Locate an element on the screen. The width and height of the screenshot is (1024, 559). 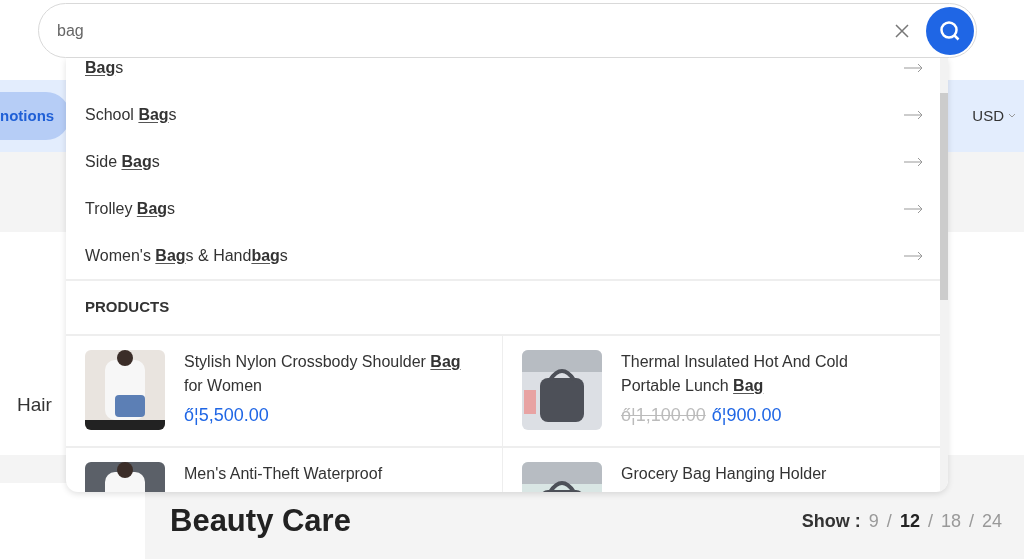
suggestion-text: Women's Bags & Handbags is located at coordinates (186, 255).